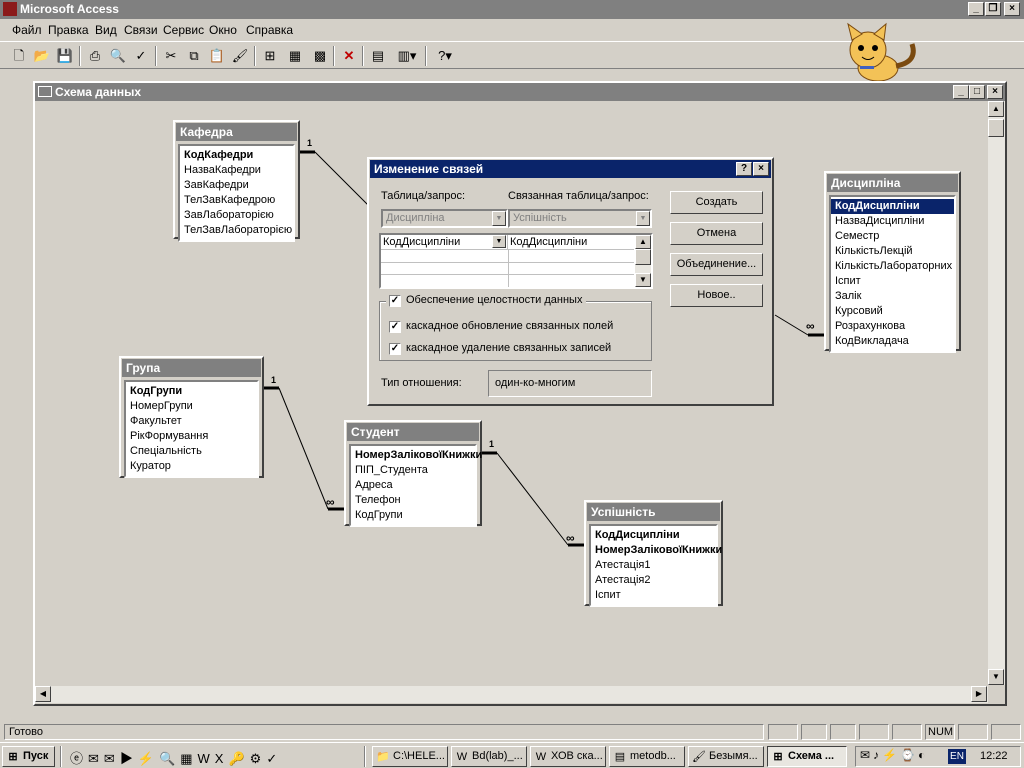 The height and width of the screenshot is (768, 1024). What do you see at coordinates (395, 327) in the screenshot?
I see `cascade-update-checkbox: ✓` at bounding box center [395, 327].